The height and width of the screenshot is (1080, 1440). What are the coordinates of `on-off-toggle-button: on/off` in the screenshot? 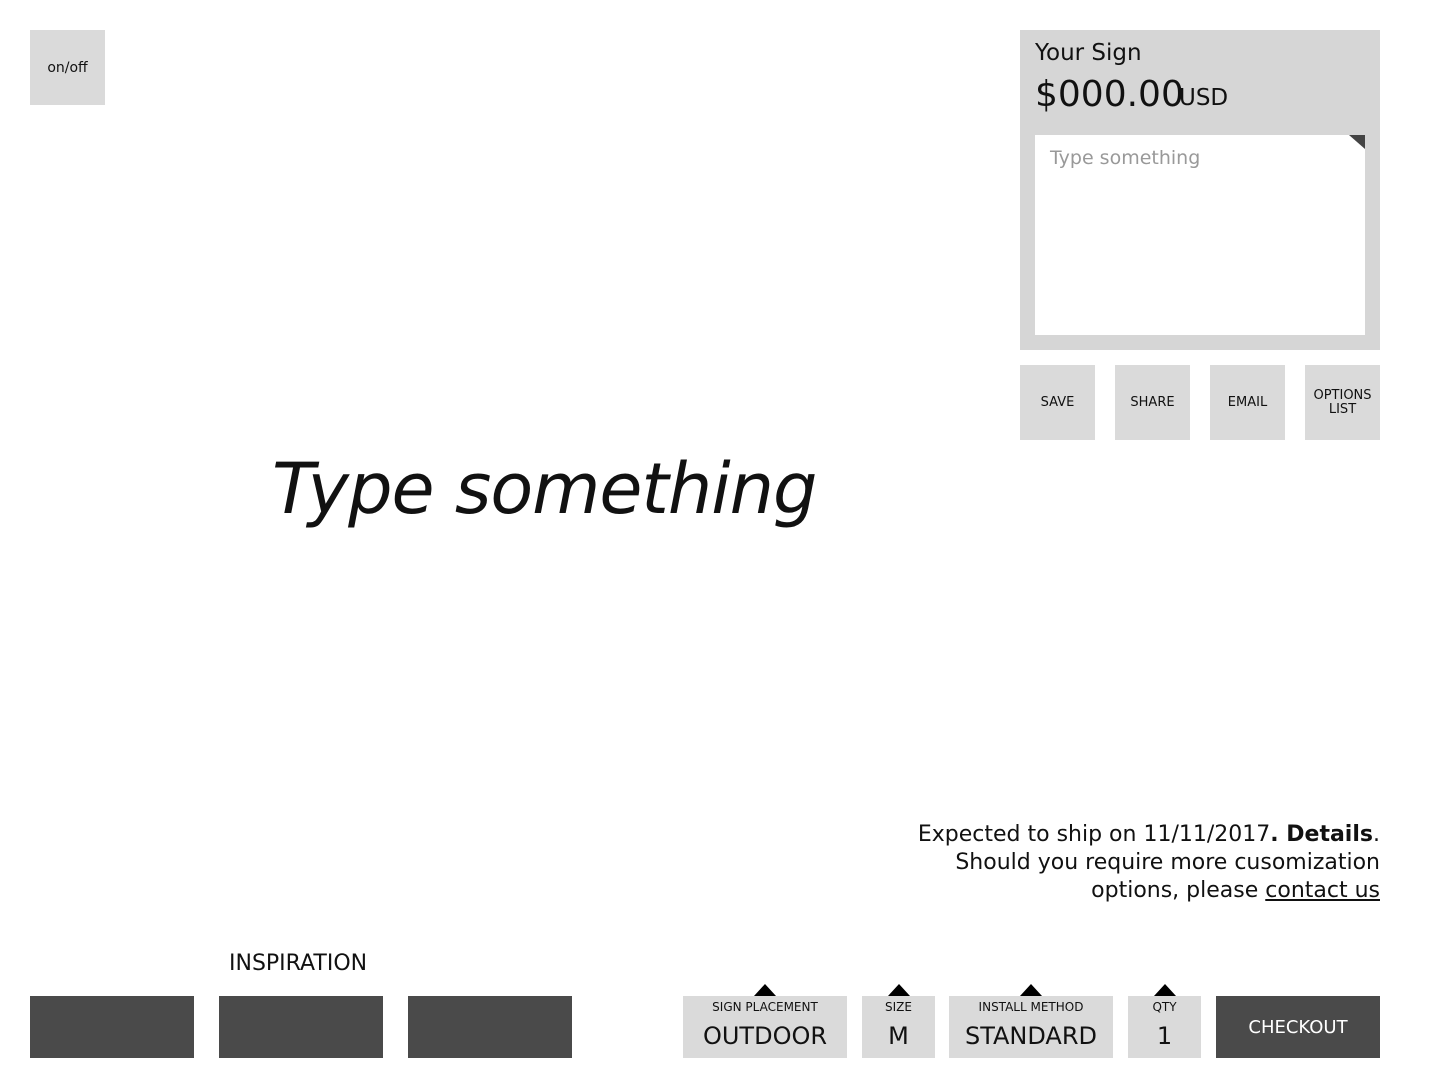 It's located at (67, 67).